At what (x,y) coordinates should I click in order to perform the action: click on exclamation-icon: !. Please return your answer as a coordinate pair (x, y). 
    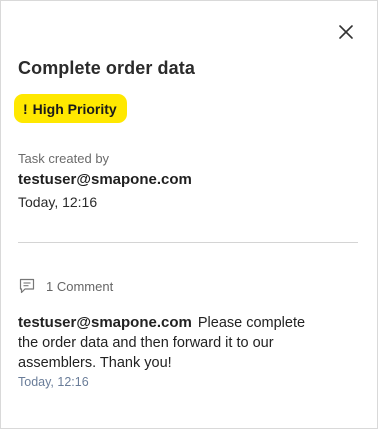
    Looking at the image, I should click on (25, 108).